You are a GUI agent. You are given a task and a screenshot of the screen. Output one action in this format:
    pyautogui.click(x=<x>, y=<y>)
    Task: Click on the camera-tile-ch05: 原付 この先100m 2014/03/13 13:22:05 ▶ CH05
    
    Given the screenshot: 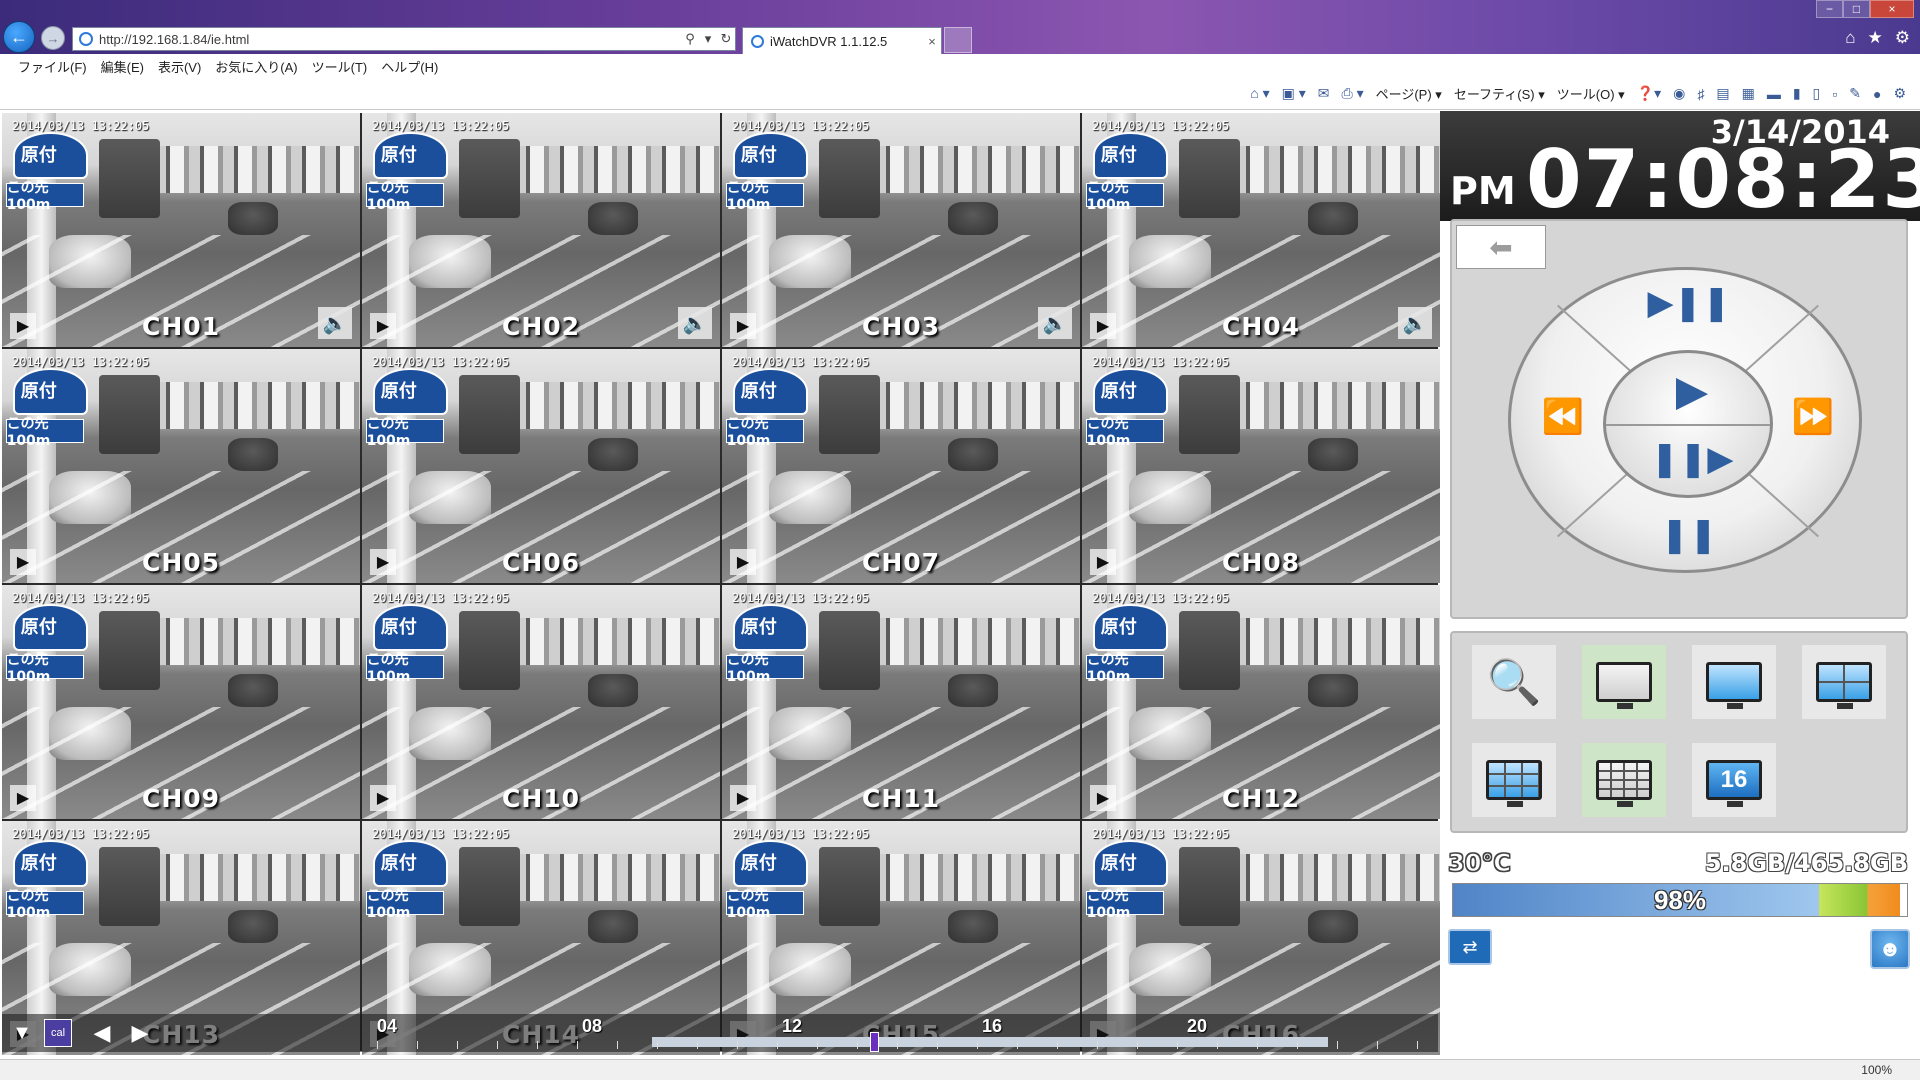 What is the action you would take?
    pyautogui.click(x=181, y=466)
    